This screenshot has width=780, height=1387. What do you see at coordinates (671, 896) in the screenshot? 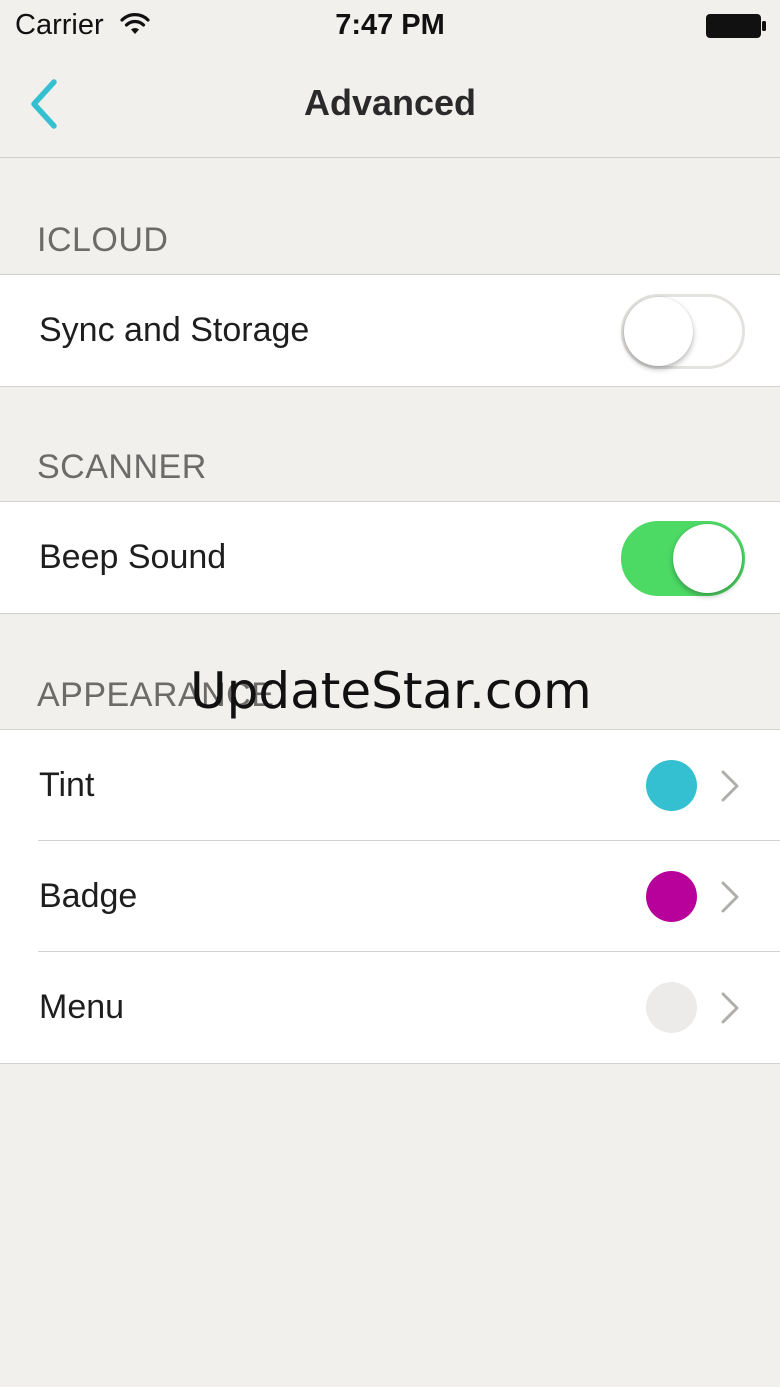
I see `badge-color-swatch` at bounding box center [671, 896].